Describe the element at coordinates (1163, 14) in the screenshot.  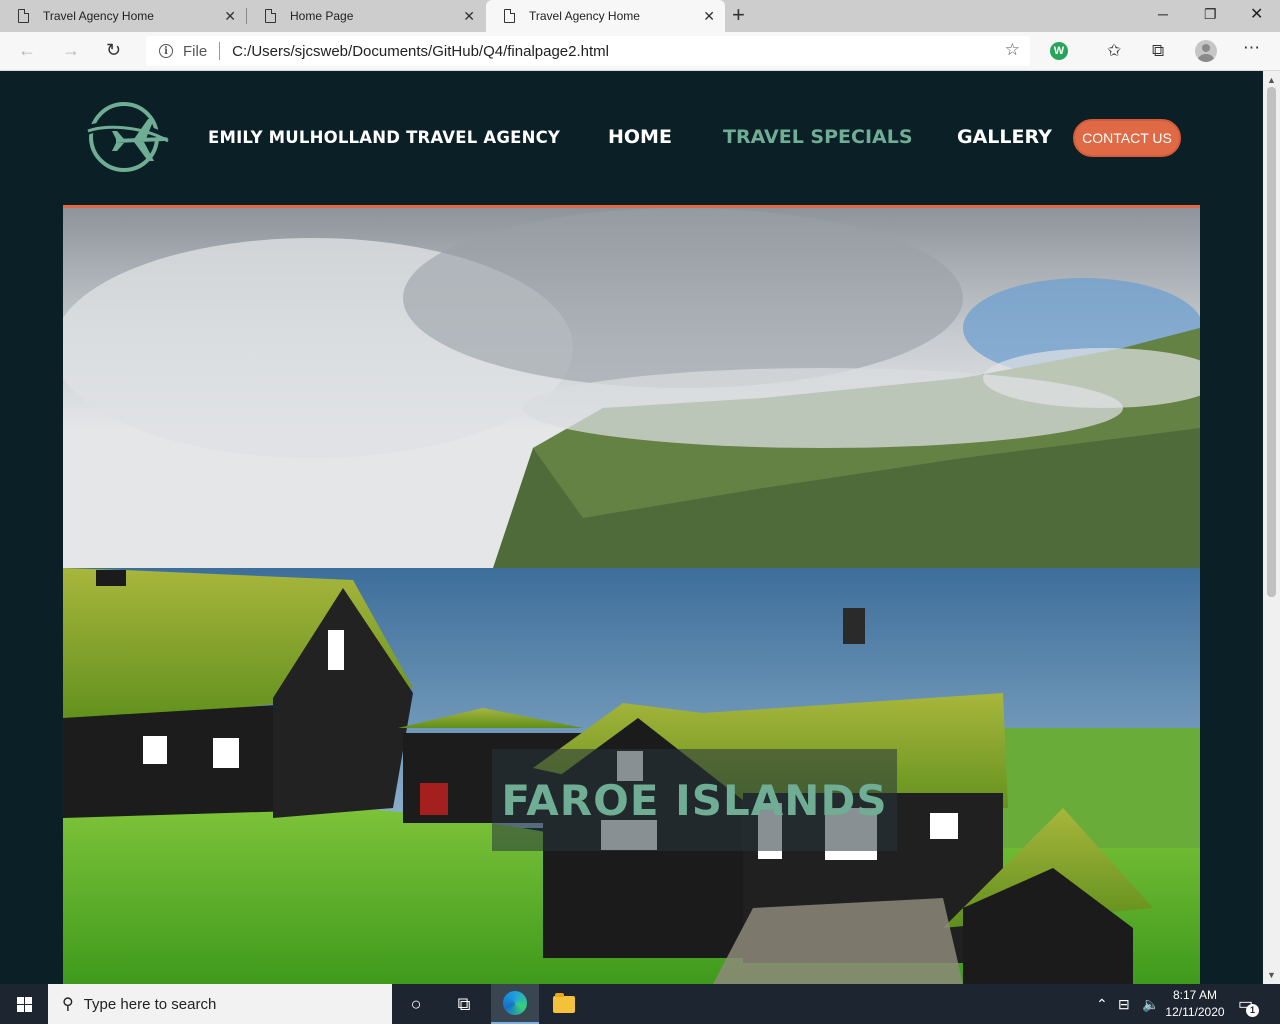
I see `minimize-icon: ─` at that location.